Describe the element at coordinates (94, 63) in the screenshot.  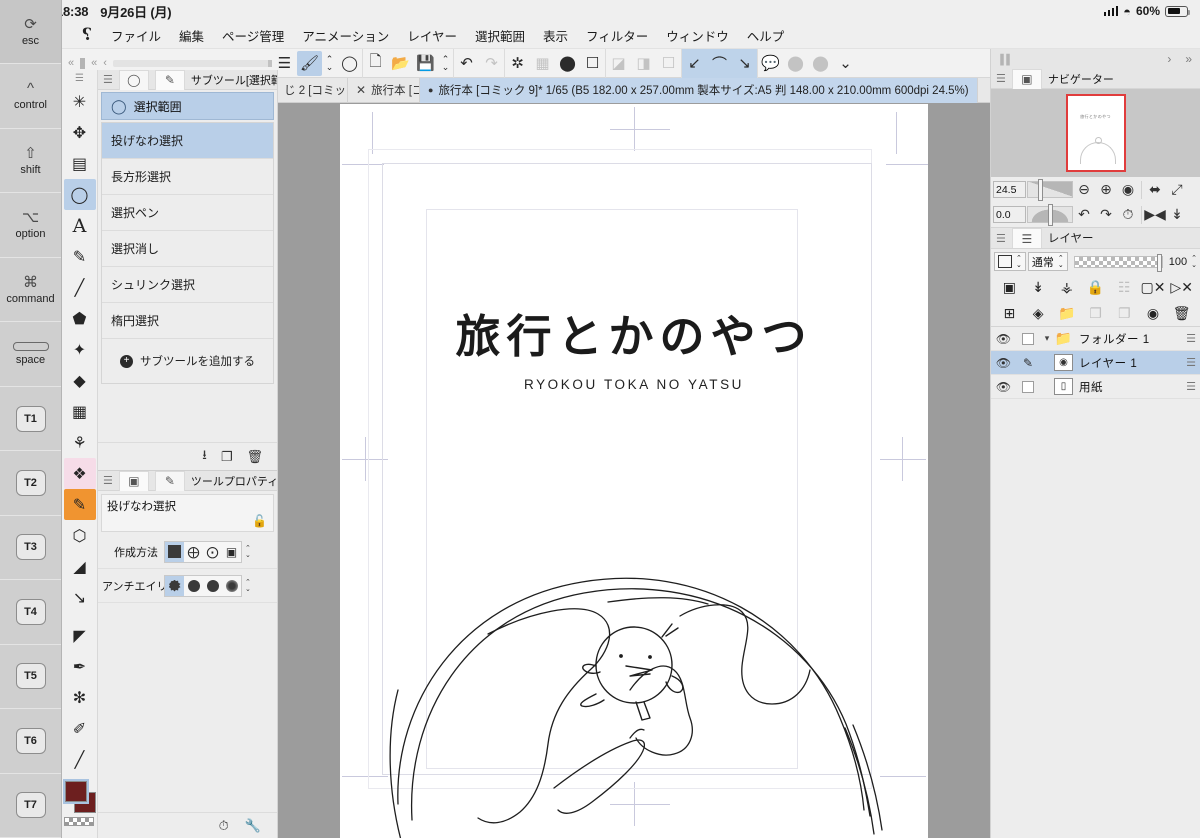
I see `scroll-left-icon-2: «` at that location.